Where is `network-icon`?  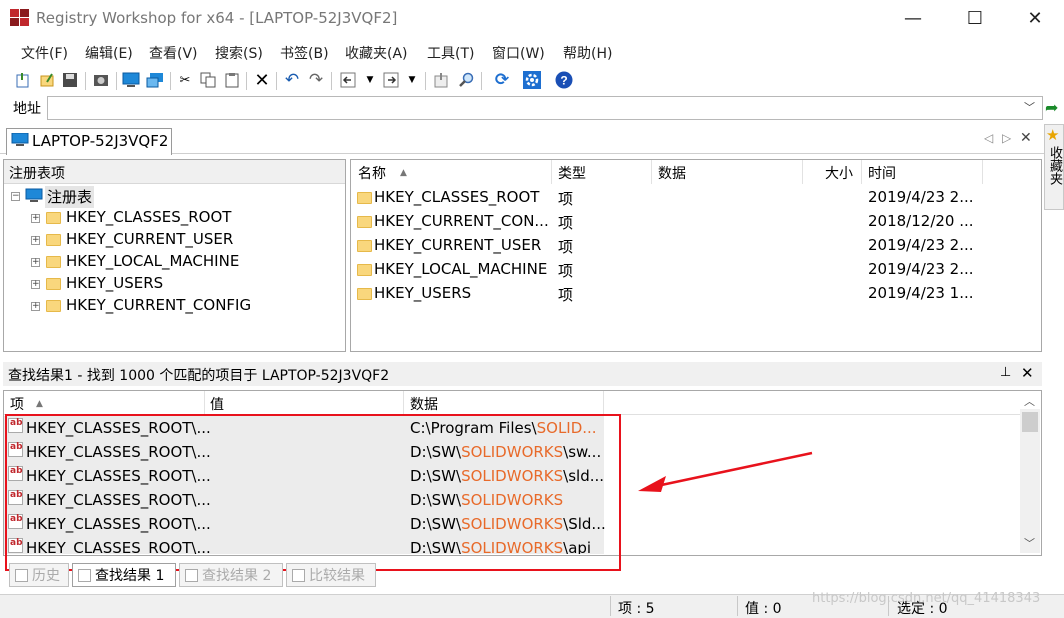 network-icon is located at coordinates (155, 80).